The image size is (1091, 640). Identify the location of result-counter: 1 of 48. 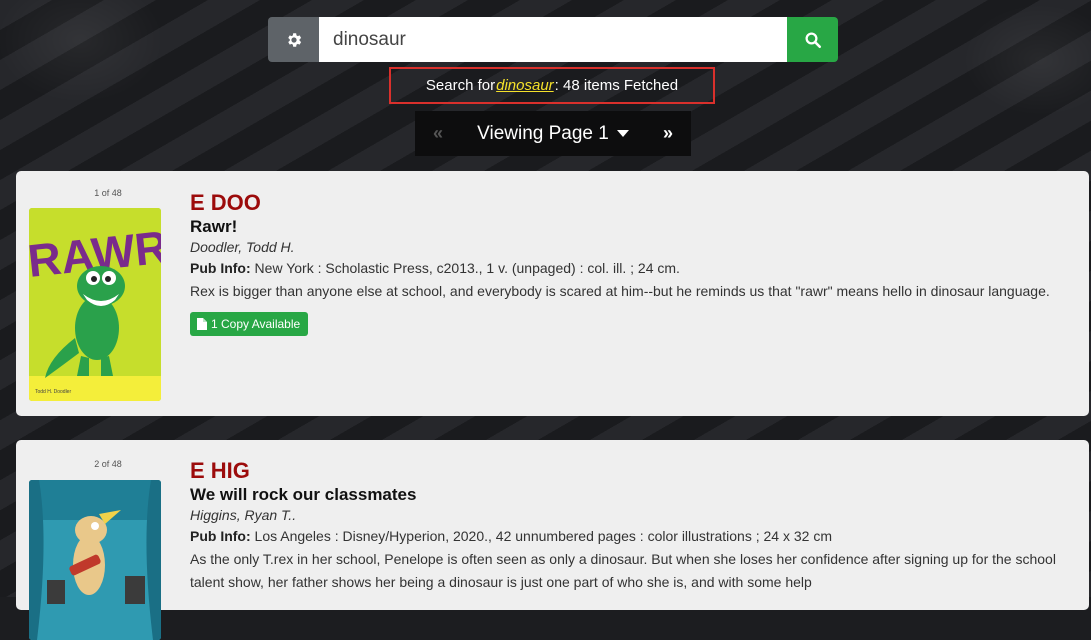
(108, 193).